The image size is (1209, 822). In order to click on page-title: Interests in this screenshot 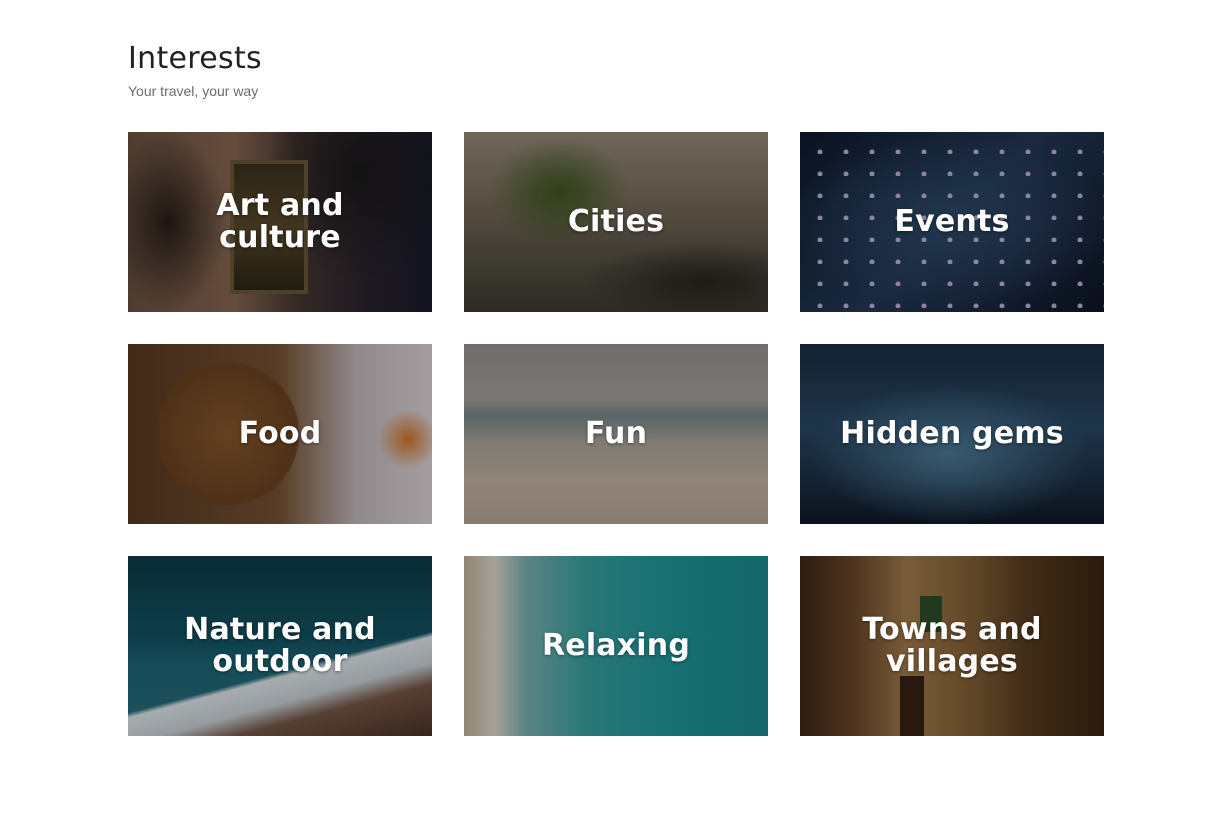, I will do `click(195, 58)`.